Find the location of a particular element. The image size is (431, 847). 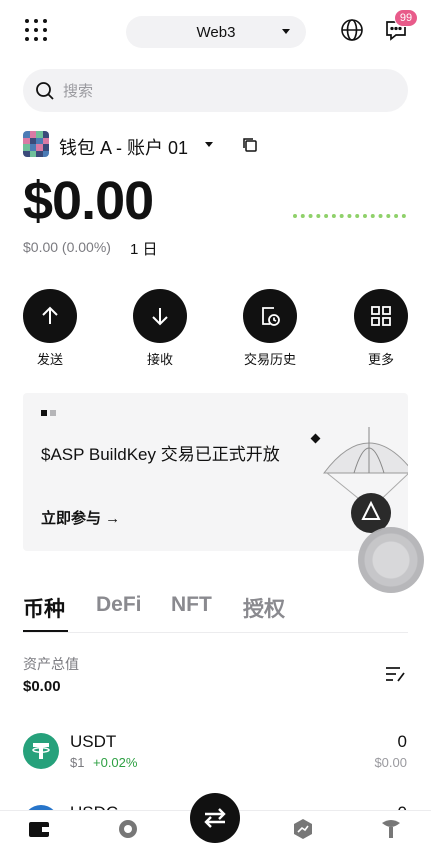

balance-sparkline is located at coordinates (349, 216).